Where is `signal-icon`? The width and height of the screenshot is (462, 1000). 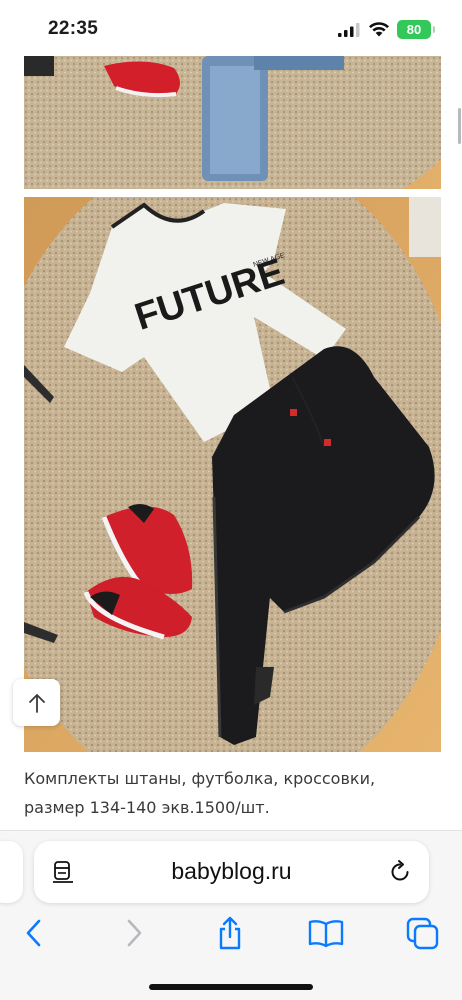
signal-icon is located at coordinates (349, 30).